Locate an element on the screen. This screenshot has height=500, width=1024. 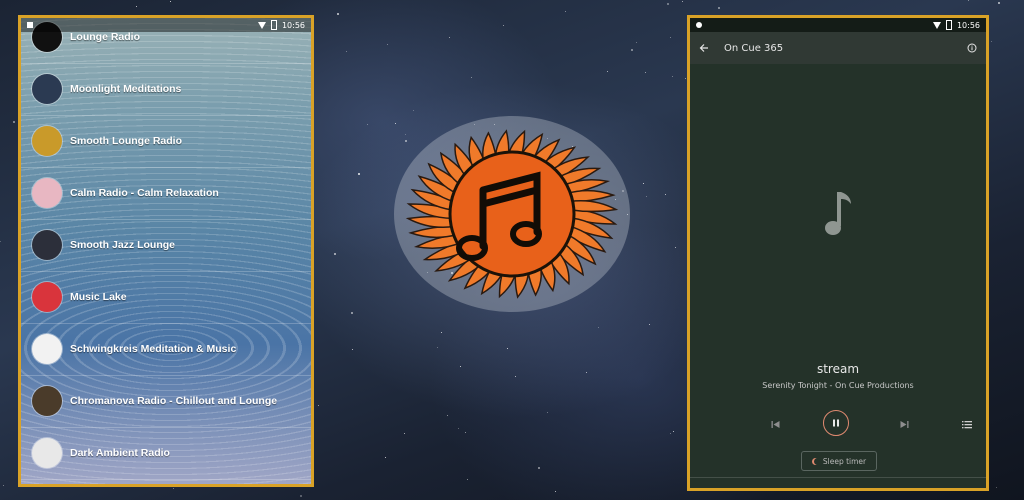
station-list-item: Calm Radio - Calm Relaxation is located at coordinates (166, 193).